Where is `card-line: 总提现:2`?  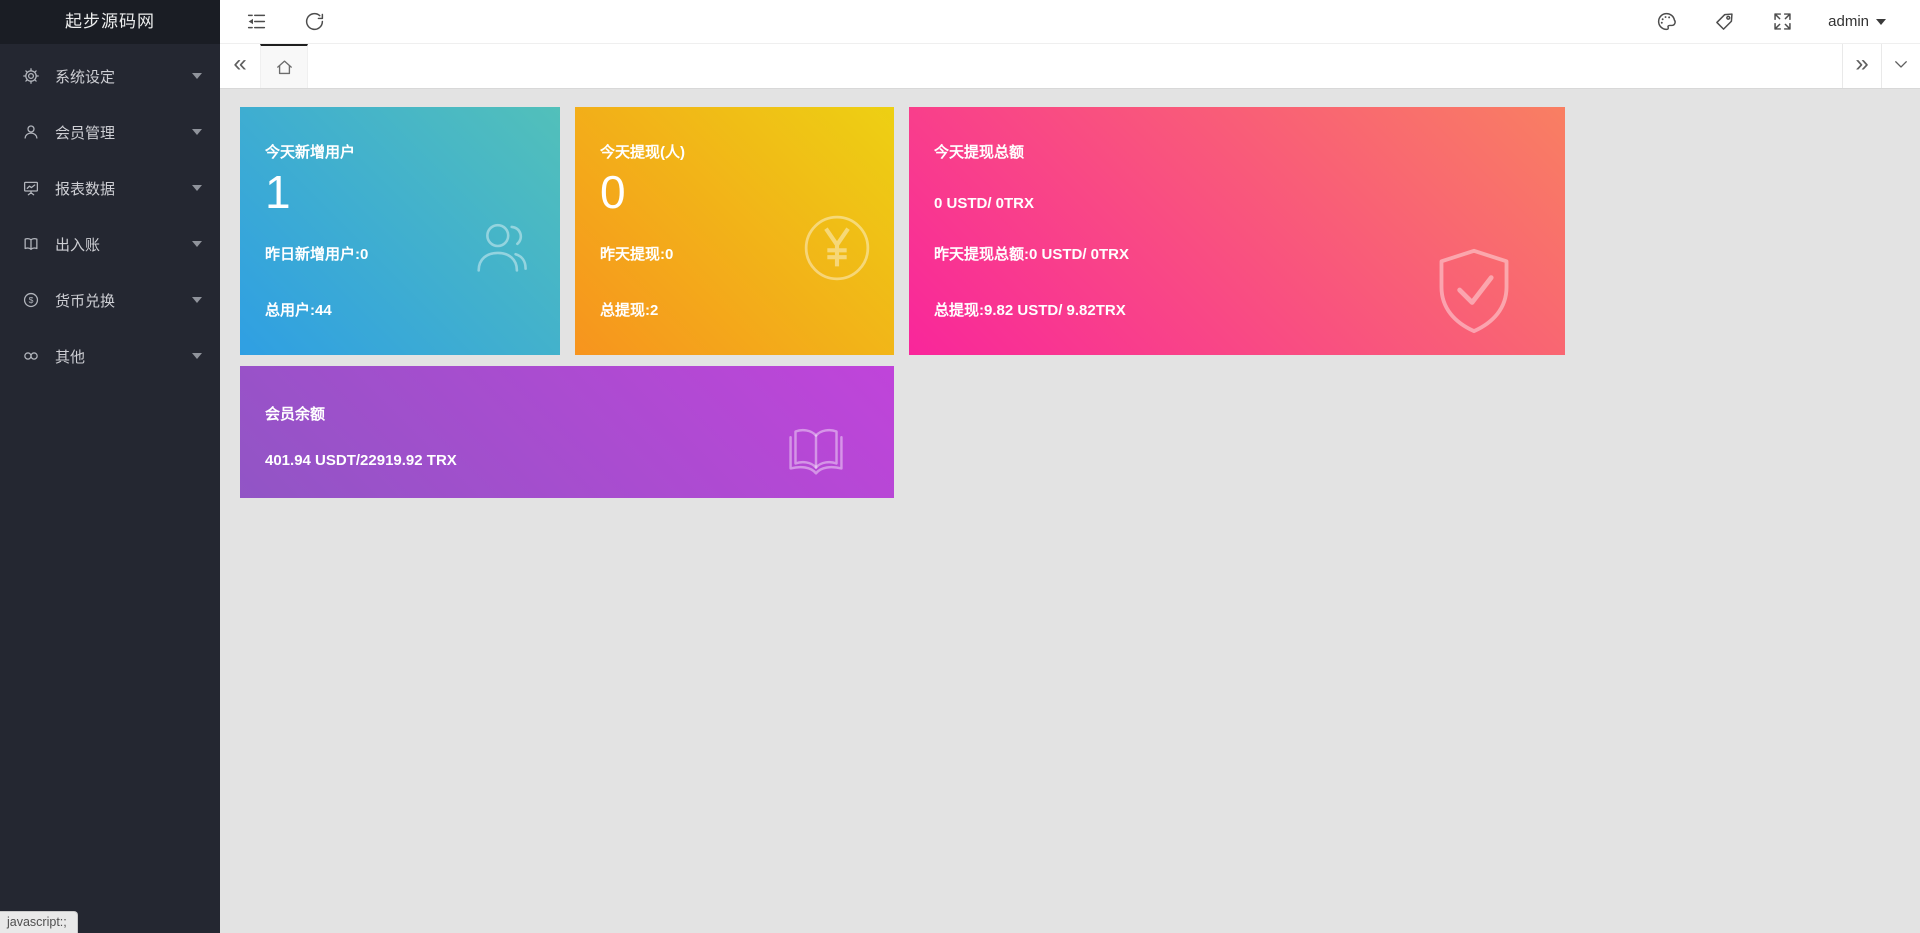
card-line: 总提现:2 is located at coordinates (629, 310).